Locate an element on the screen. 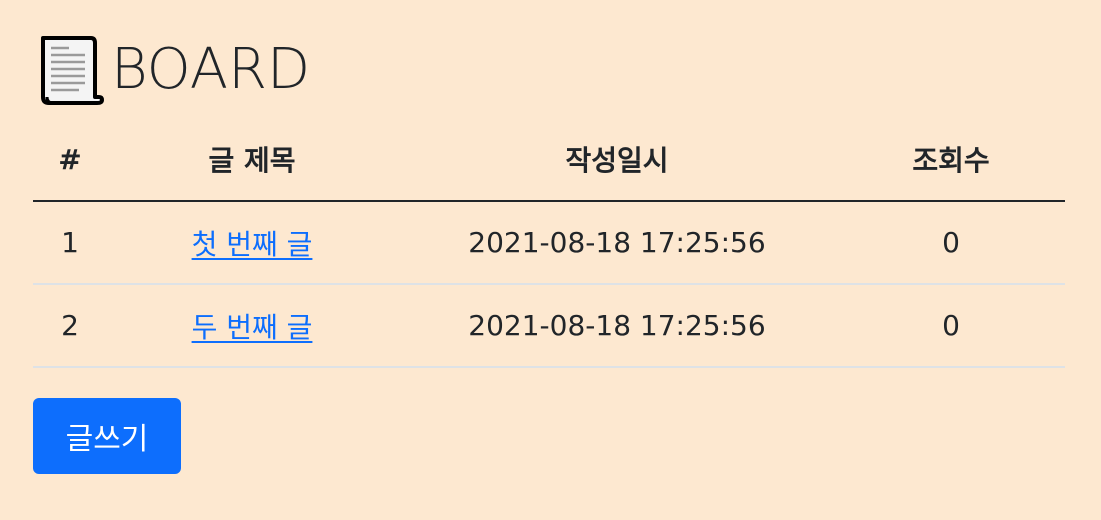  row-number: 2 is located at coordinates (70, 326).